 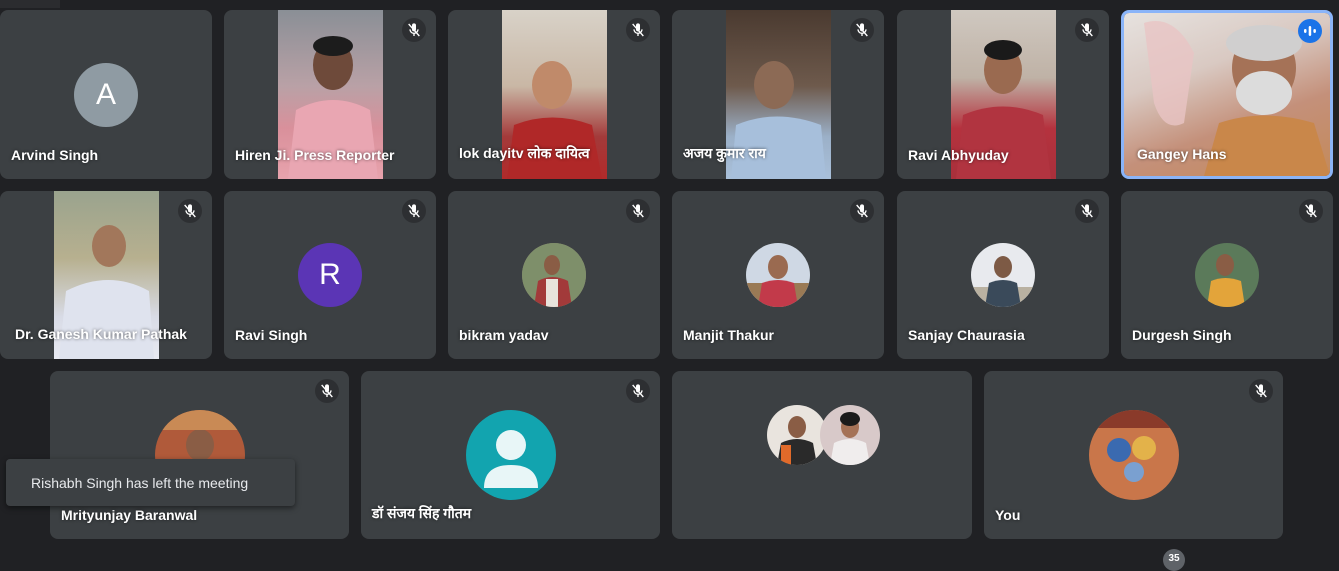 I want to click on participant-name: Gangey Hans, so click(x=1182, y=154).